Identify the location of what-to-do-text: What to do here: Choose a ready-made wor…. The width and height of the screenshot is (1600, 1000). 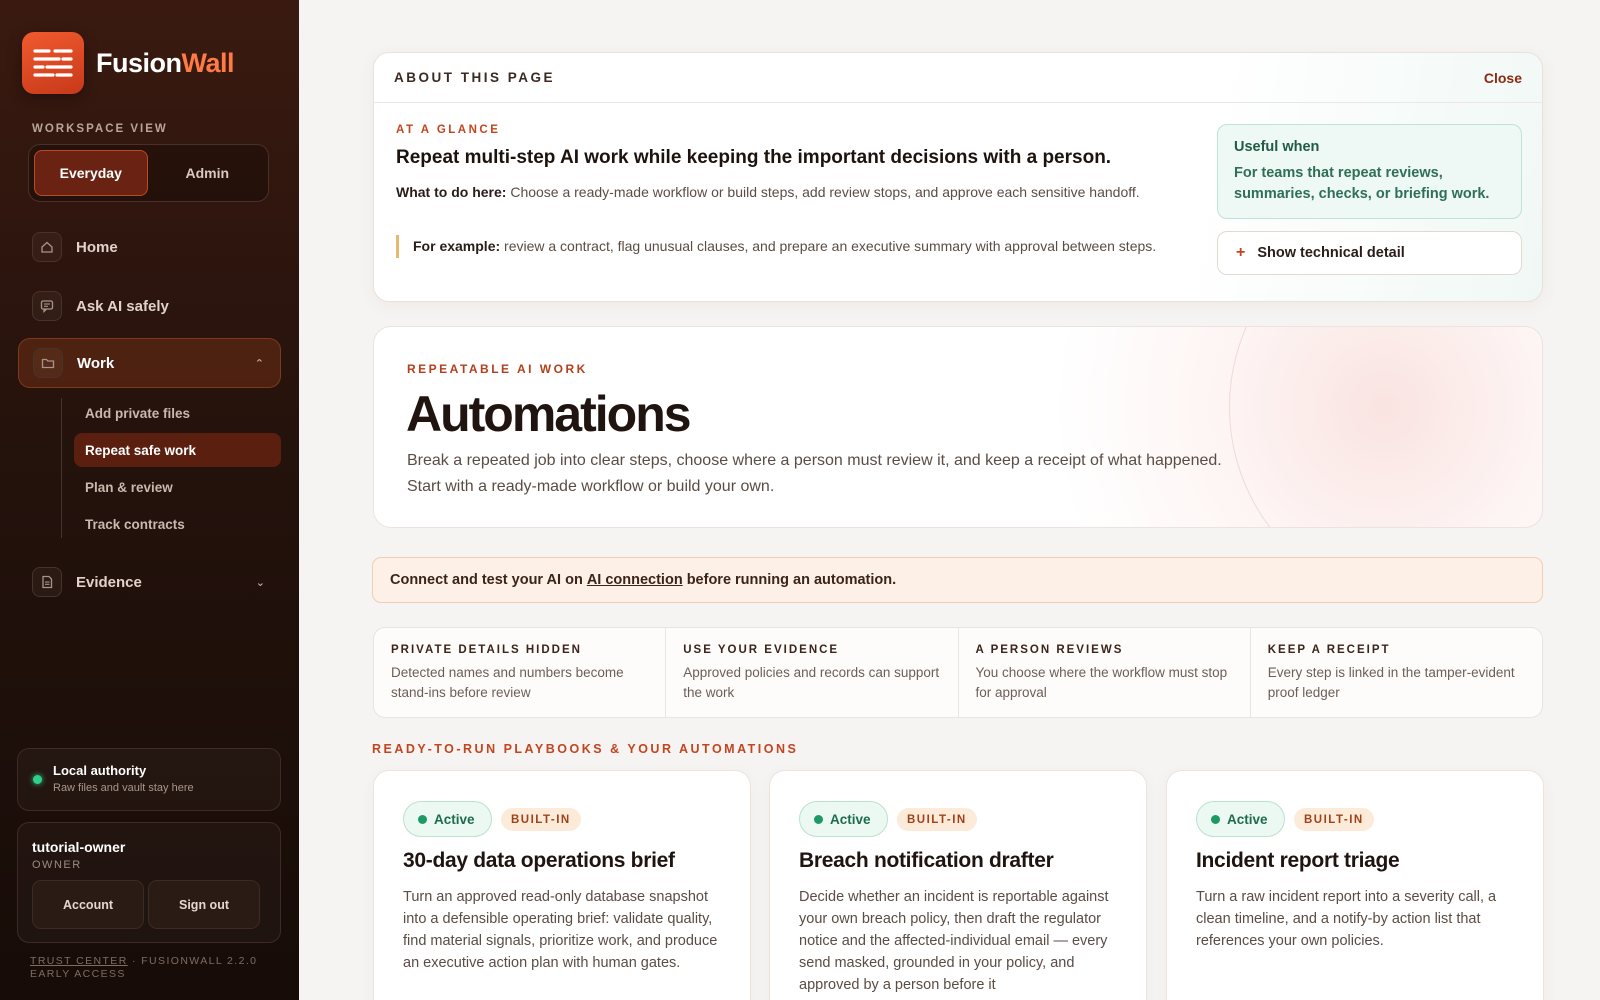
(768, 192).